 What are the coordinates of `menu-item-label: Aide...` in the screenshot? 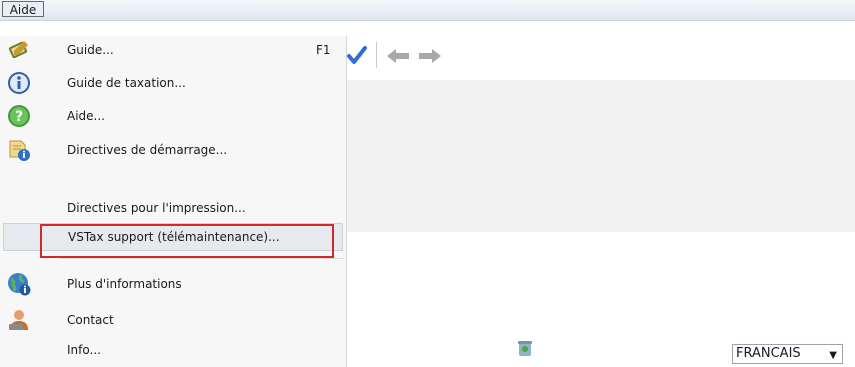 It's located at (86, 116).